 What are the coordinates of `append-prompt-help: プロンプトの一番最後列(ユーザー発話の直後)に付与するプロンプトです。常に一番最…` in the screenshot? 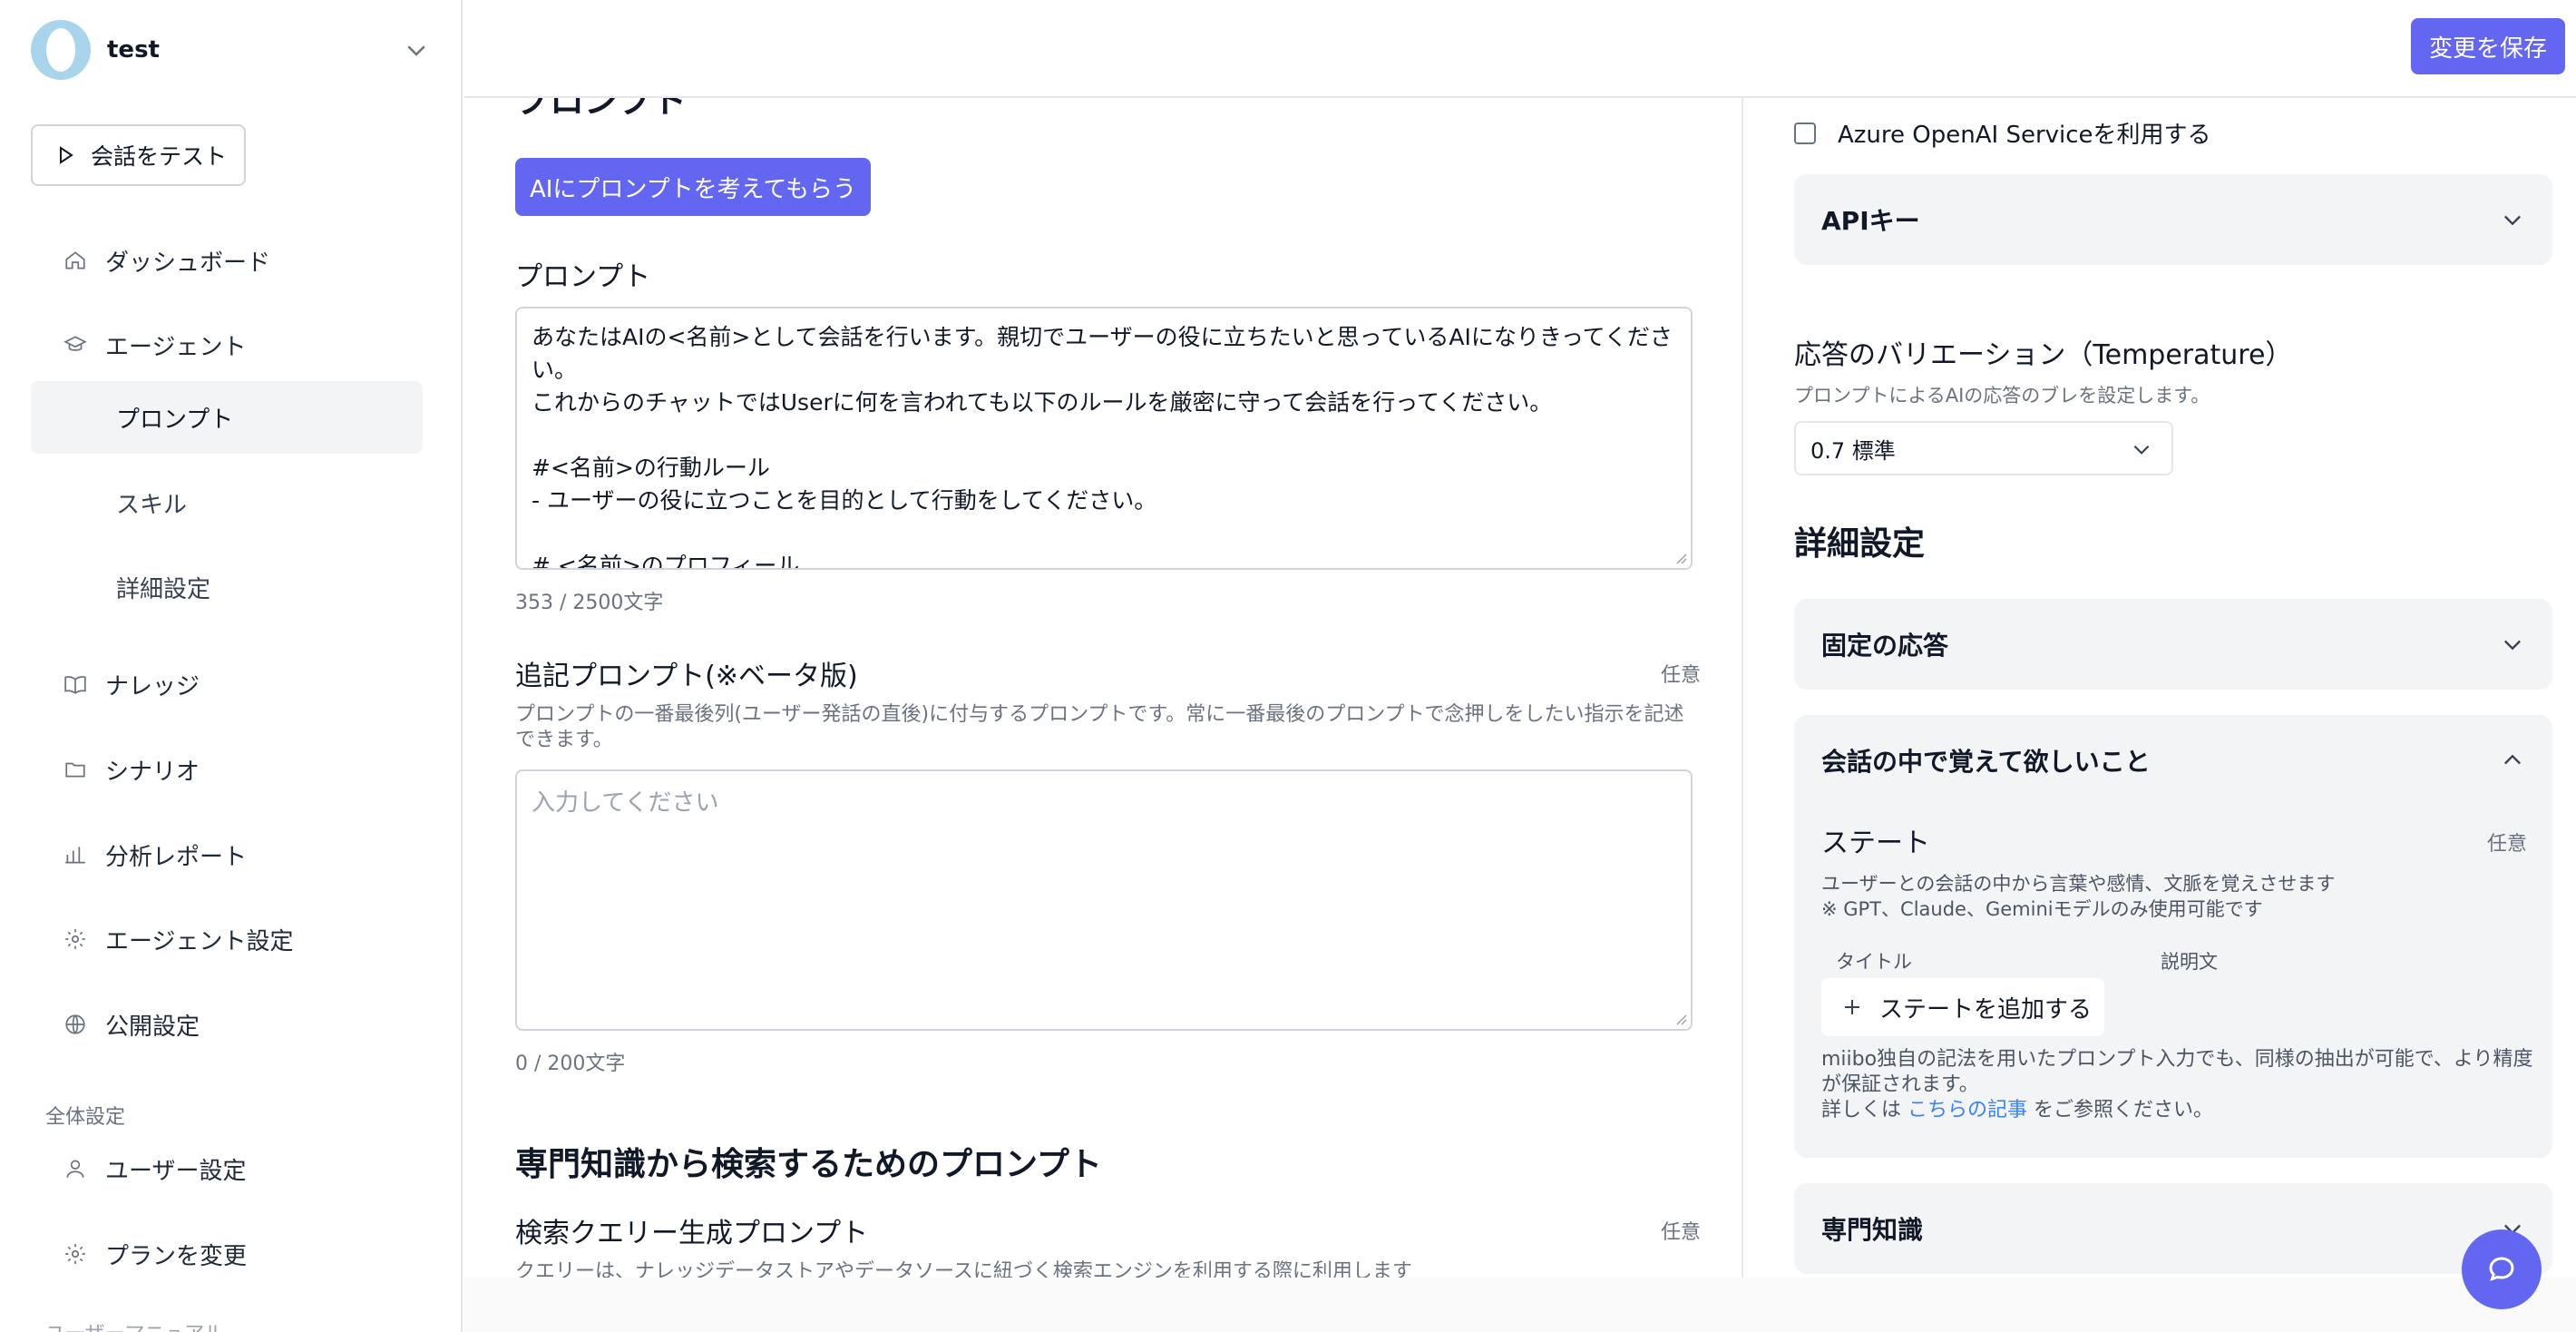 It's located at (1099, 727).